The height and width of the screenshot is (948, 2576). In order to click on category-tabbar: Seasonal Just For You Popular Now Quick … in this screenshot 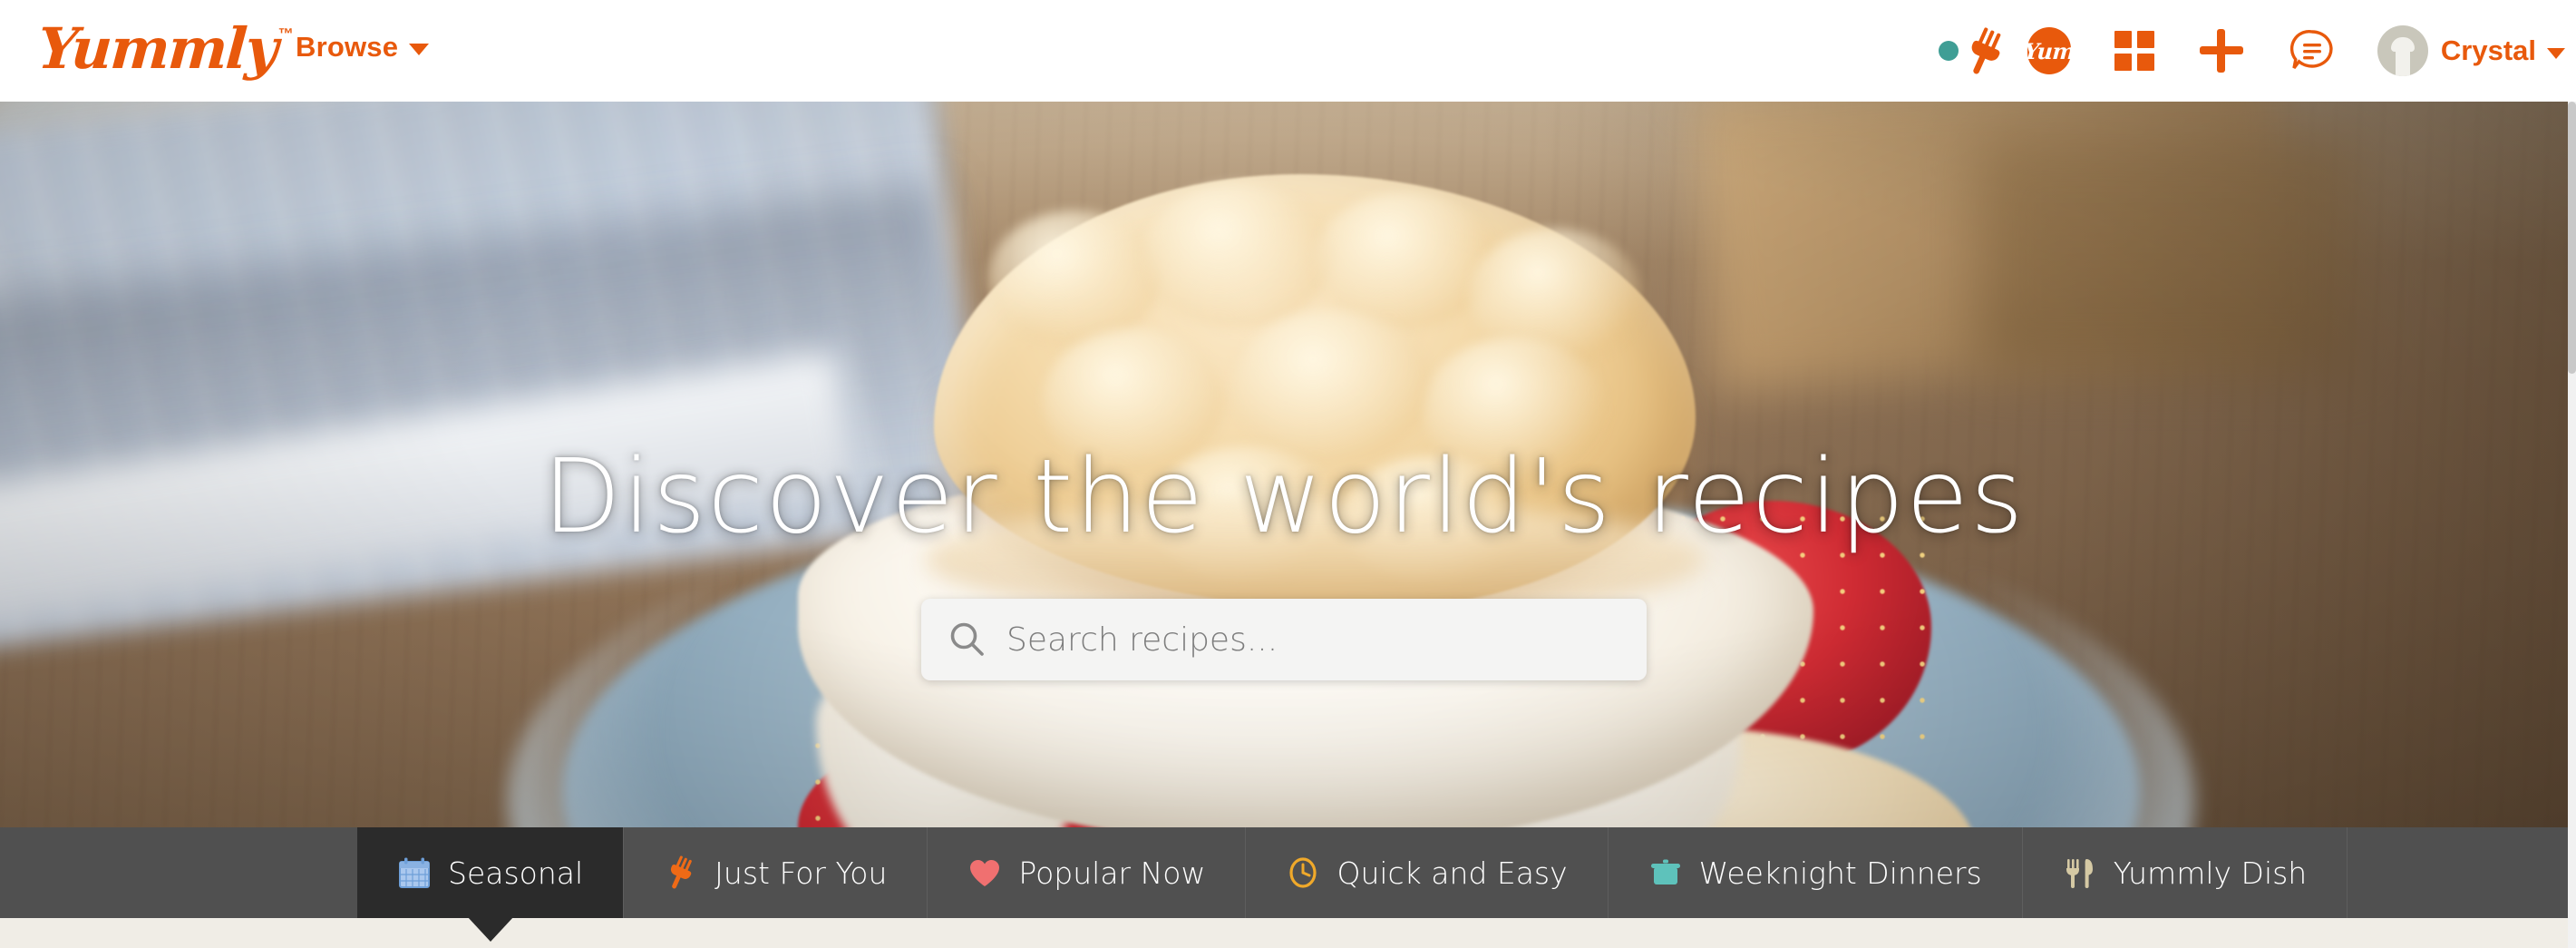, I will do `click(1284, 885)`.